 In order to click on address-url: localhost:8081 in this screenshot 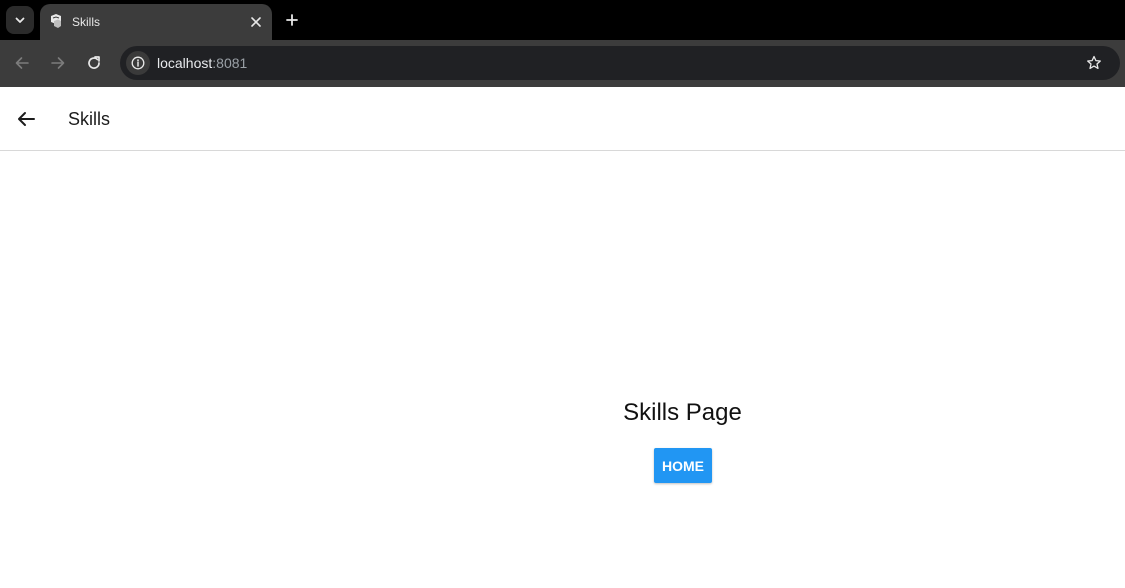, I will do `click(202, 63)`.